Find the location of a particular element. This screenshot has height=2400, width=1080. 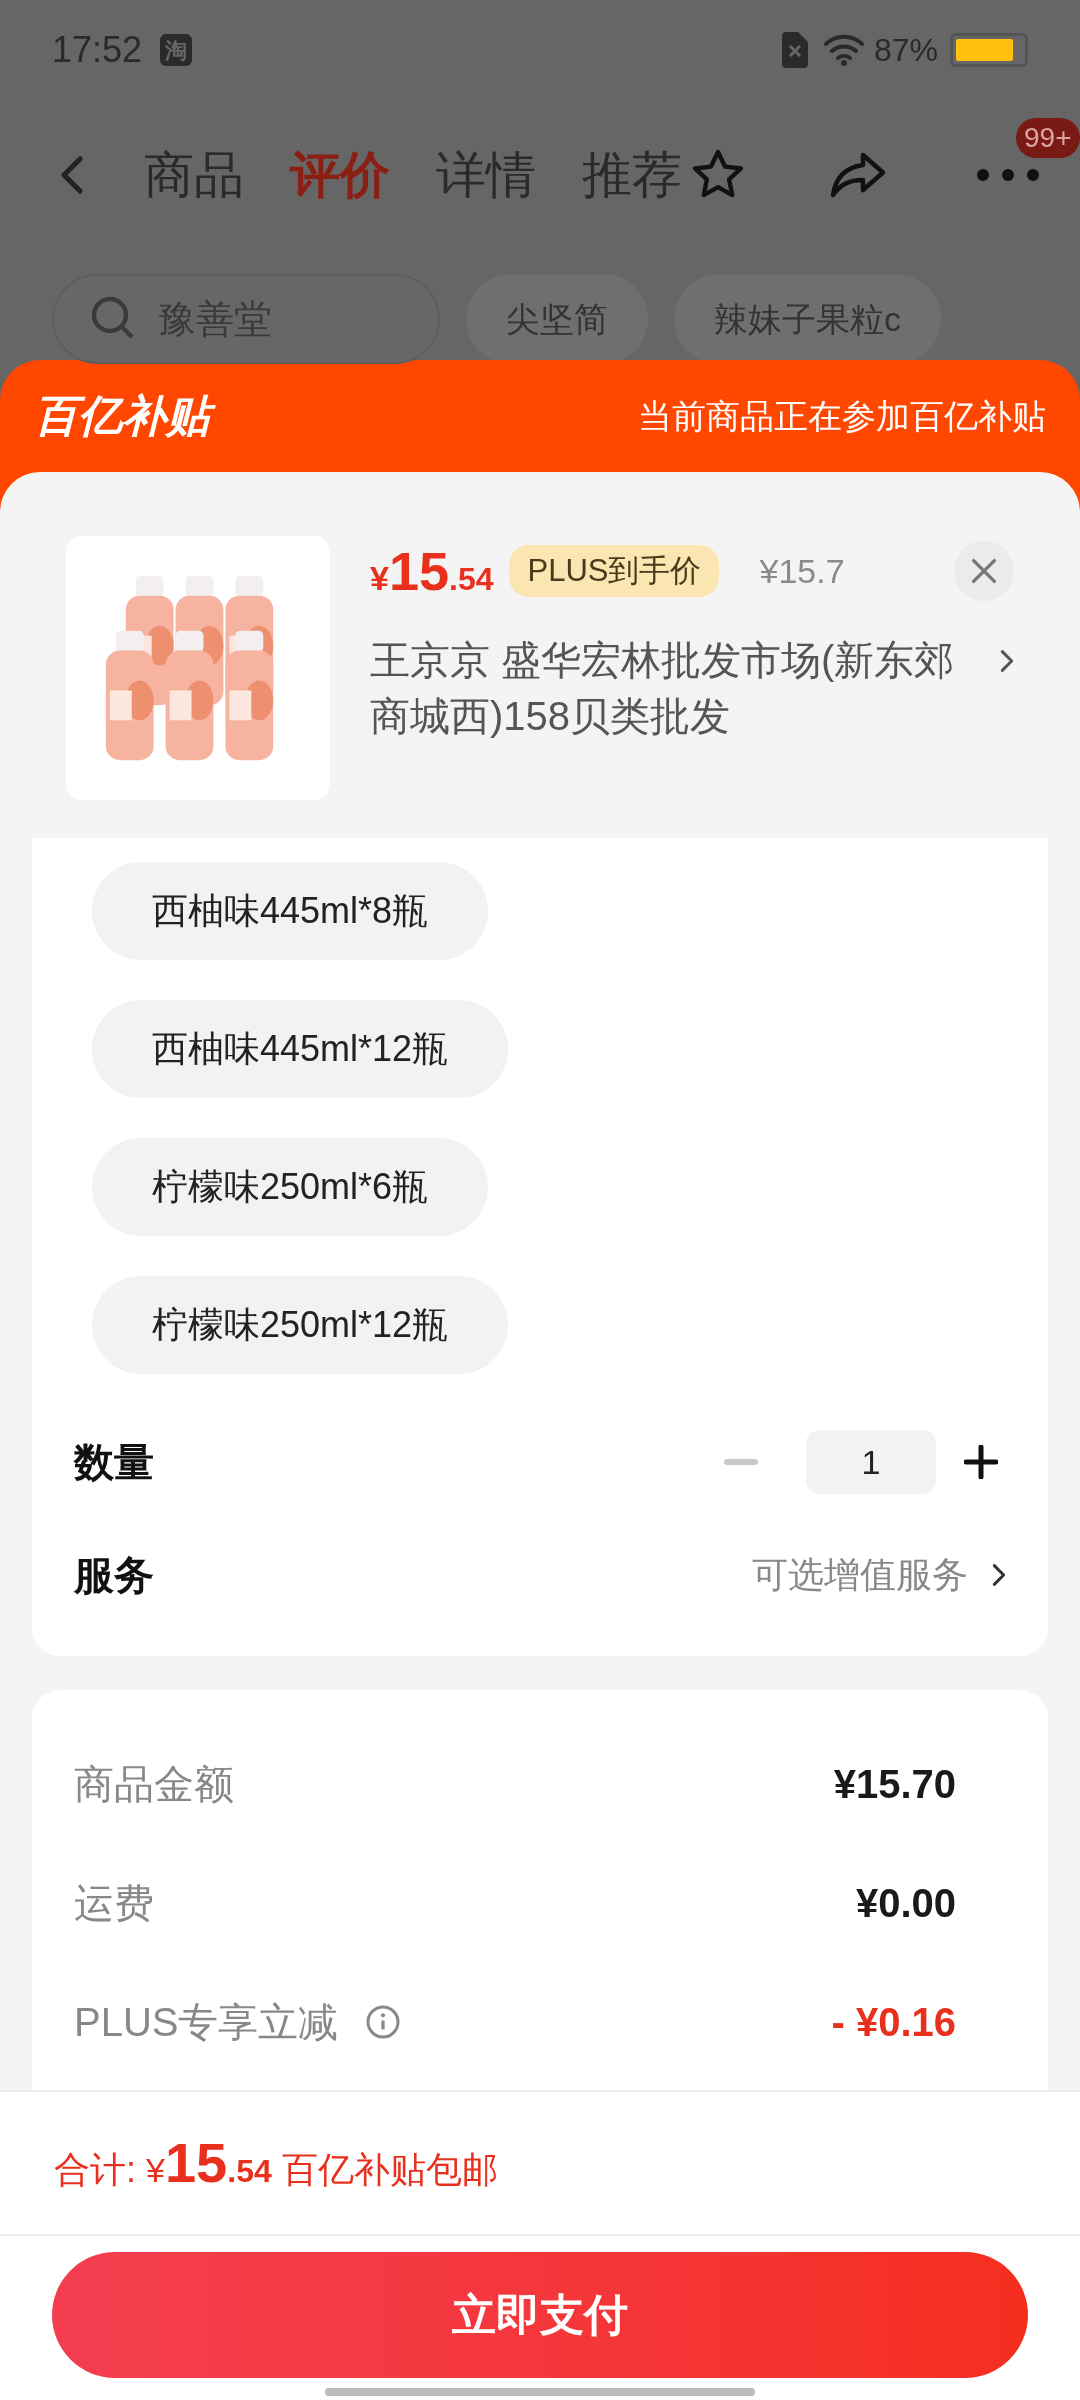

spec-option: 西柚味445ml*12瓶 is located at coordinates (300, 1049).